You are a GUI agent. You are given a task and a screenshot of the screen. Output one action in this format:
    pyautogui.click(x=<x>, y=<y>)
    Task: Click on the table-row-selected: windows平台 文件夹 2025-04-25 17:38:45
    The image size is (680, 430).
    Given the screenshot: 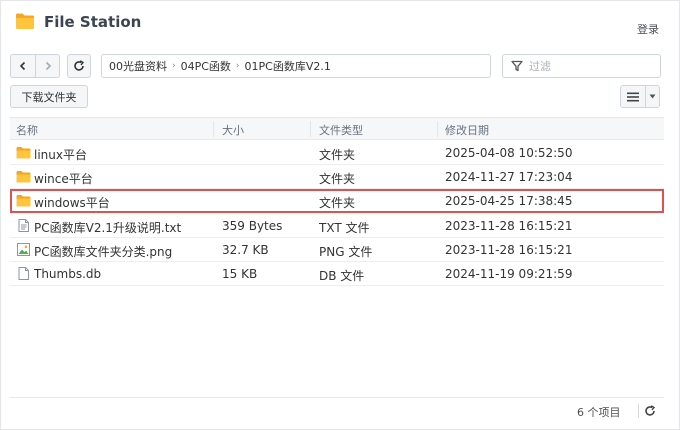 What is the action you would take?
    pyautogui.click(x=337, y=201)
    